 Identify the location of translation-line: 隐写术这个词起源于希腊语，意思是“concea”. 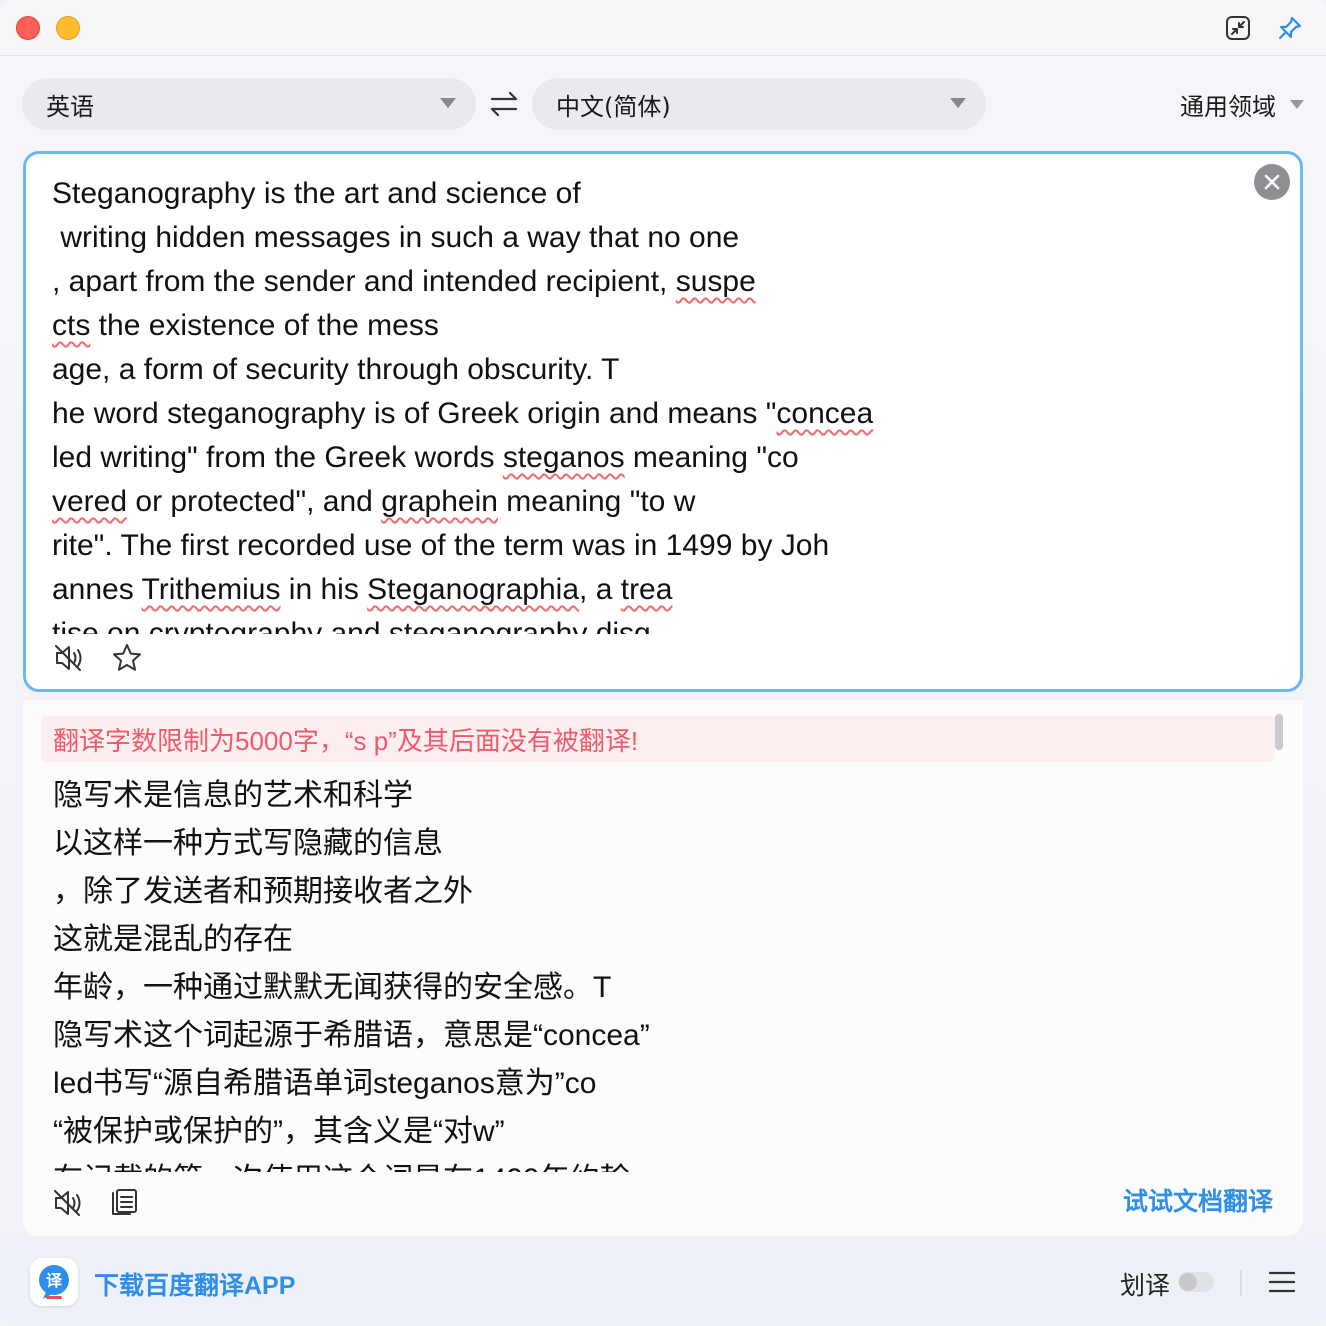
(351, 1035).